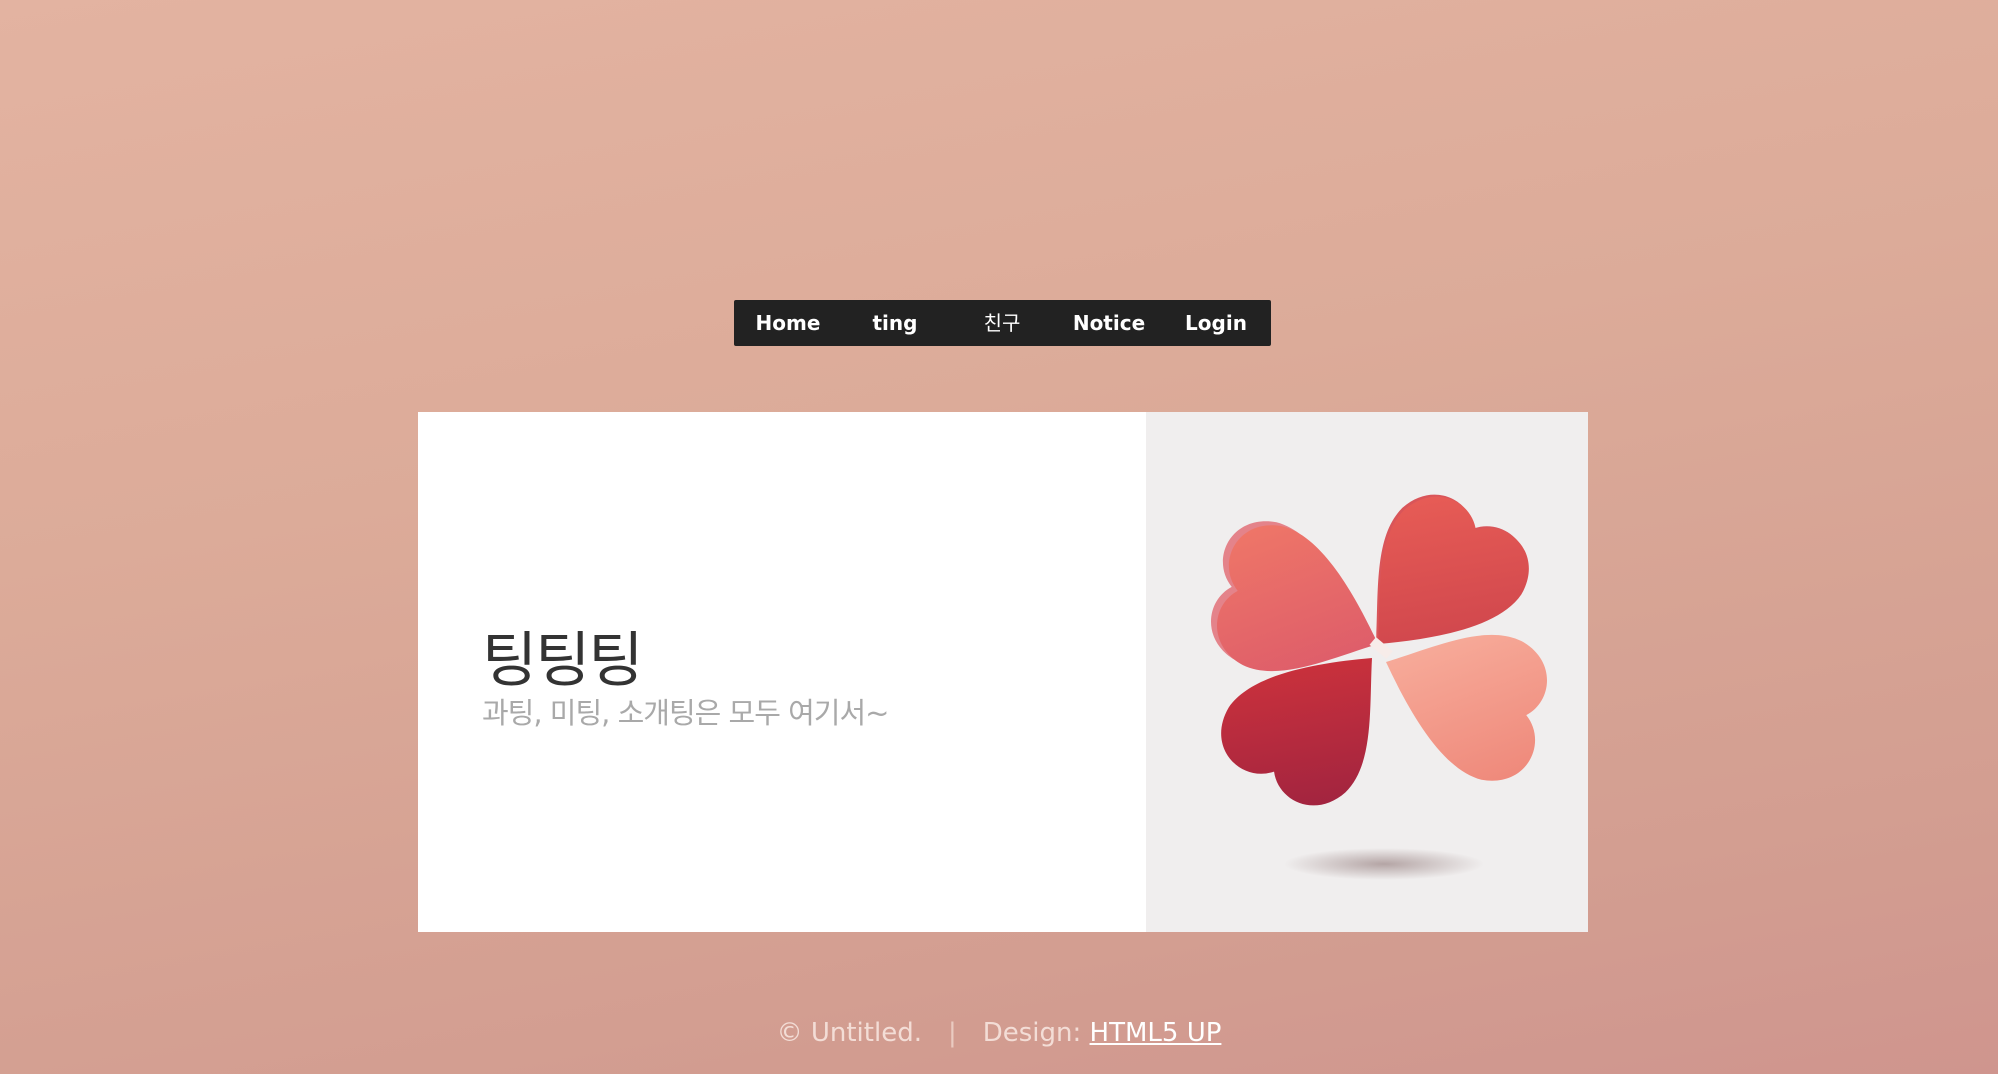 The width and height of the screenshot is (1998, 1074). Describe the element at coordinates (788, 323) in the screenshot. I see `nav-home: Home` at that location.